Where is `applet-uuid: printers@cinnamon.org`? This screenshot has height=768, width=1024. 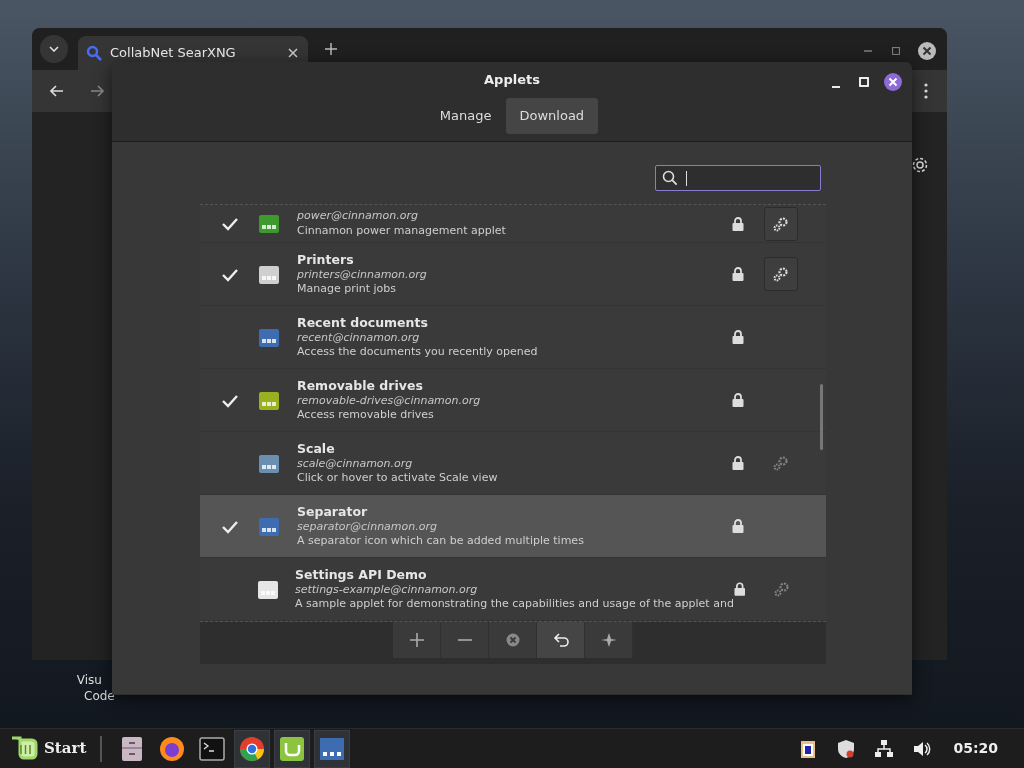 applet-uuid: printers@cinnamon.org is located at coordinates (362, 275).